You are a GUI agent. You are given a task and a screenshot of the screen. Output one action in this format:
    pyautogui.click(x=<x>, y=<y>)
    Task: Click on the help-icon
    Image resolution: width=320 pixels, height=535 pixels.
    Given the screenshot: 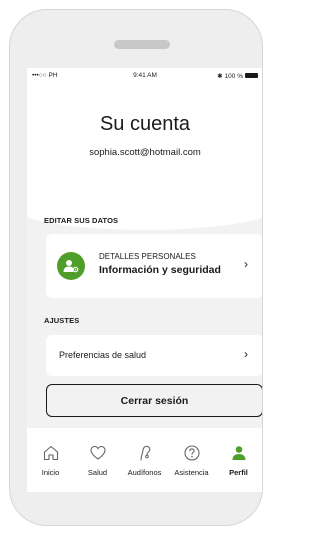 What is the action you would take?
    pyautogui.click(x=192, y=453)
    